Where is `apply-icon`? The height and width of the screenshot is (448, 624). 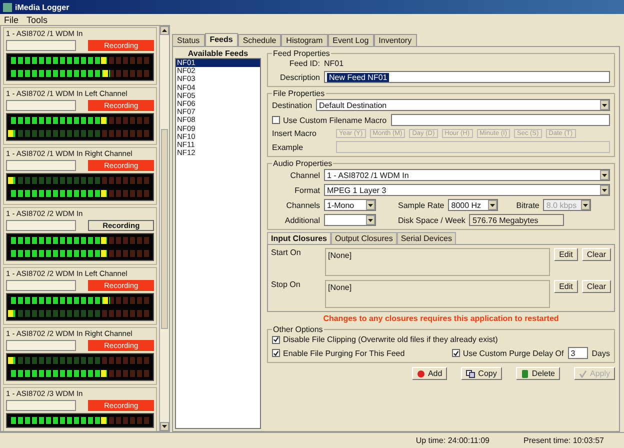
apply-icon is located at coordinates (582, 374).